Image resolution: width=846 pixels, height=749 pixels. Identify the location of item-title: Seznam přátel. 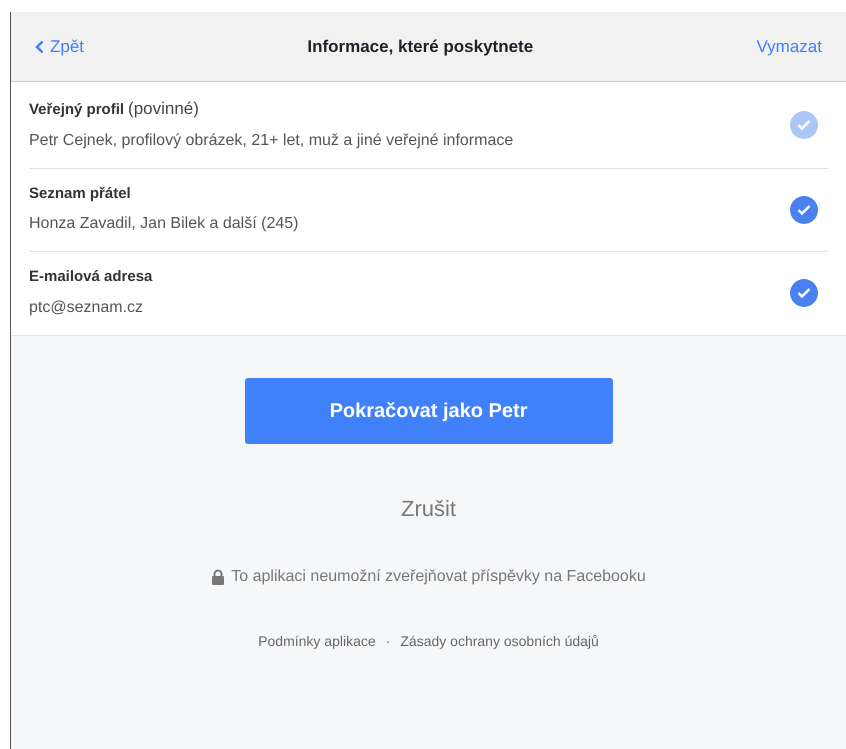
(80, 194).